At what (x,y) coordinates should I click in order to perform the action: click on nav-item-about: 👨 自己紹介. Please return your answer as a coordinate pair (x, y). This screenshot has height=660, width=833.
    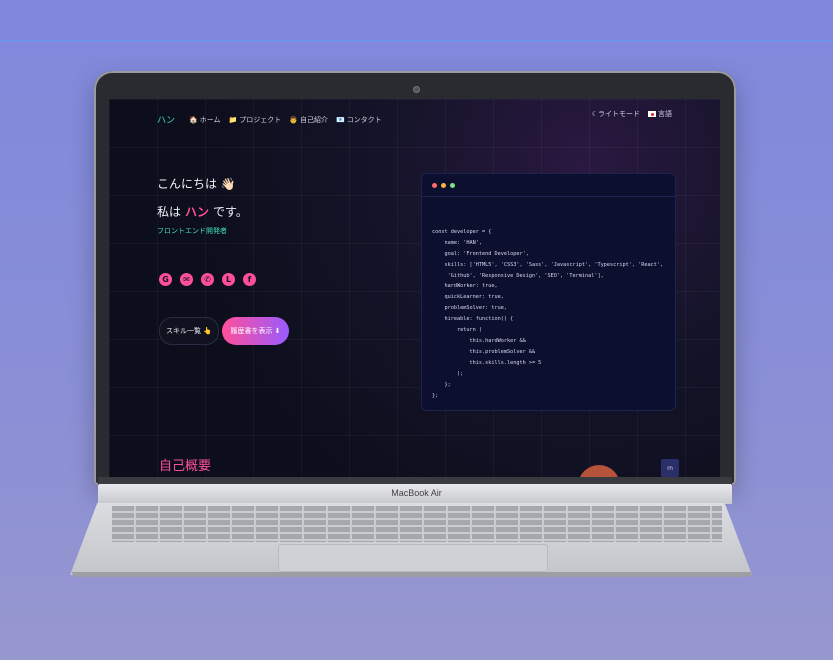
    Looking at the image, I should click on (308, 120).